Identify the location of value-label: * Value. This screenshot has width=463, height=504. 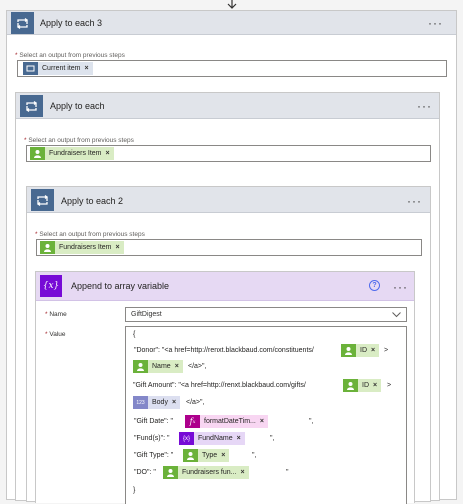
(55, 334).